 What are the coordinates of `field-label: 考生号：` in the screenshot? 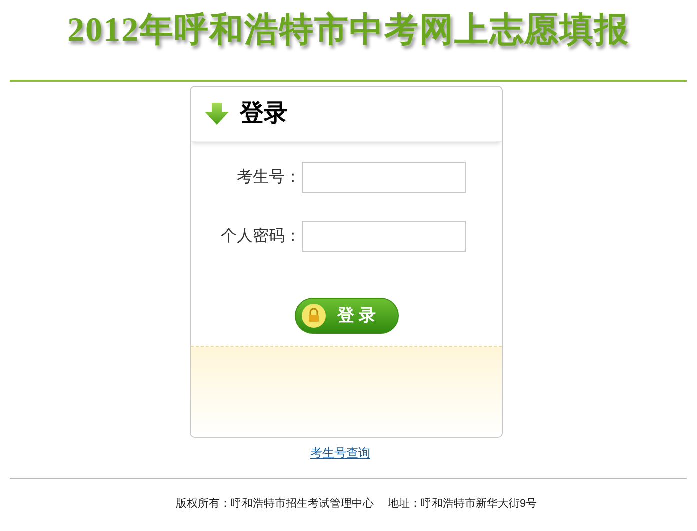 It's located at (268, 178).